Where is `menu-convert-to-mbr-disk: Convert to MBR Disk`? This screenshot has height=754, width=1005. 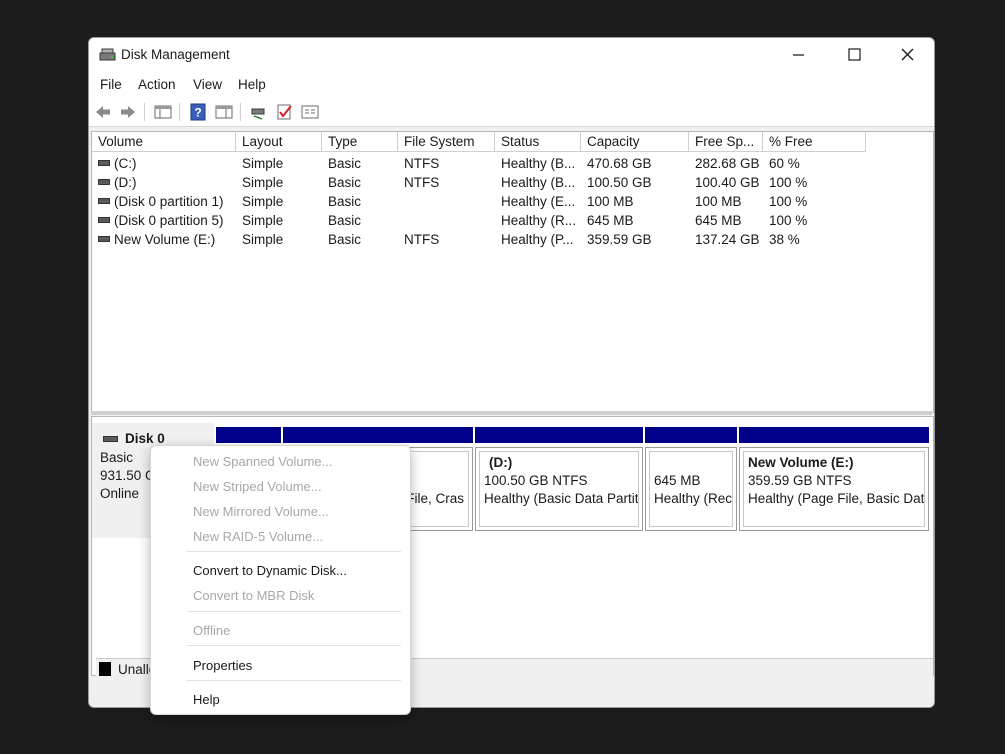
menu-convert-to-mbr-disk: Convert to MBR Disk is located at coordinates (253, 595).